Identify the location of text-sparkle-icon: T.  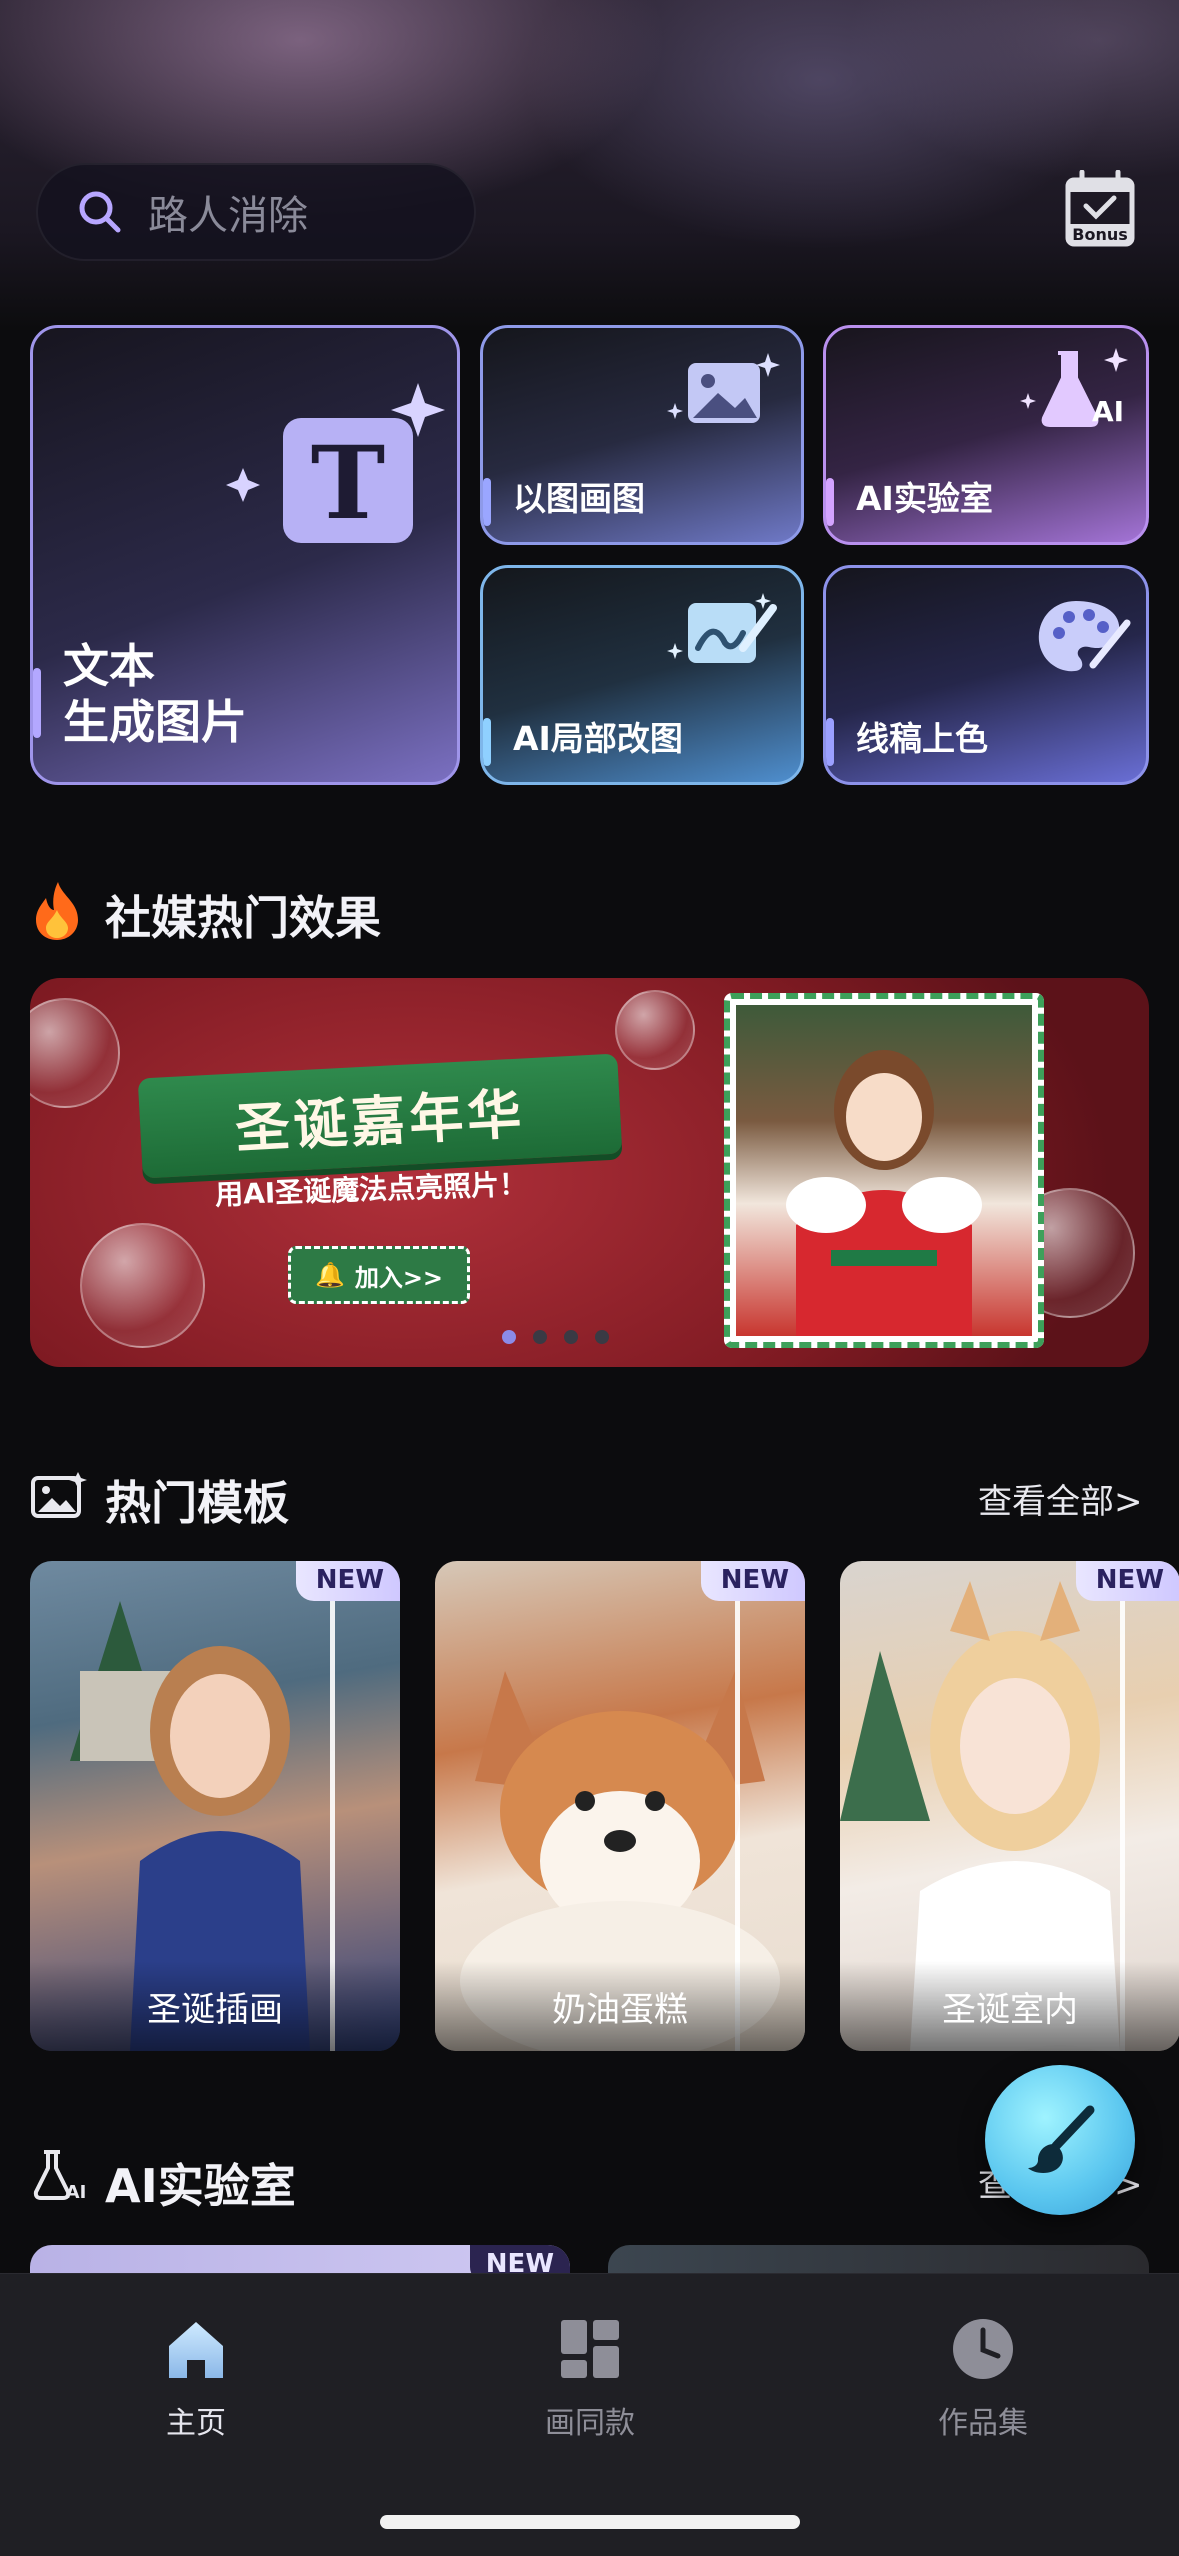
(335, 463).